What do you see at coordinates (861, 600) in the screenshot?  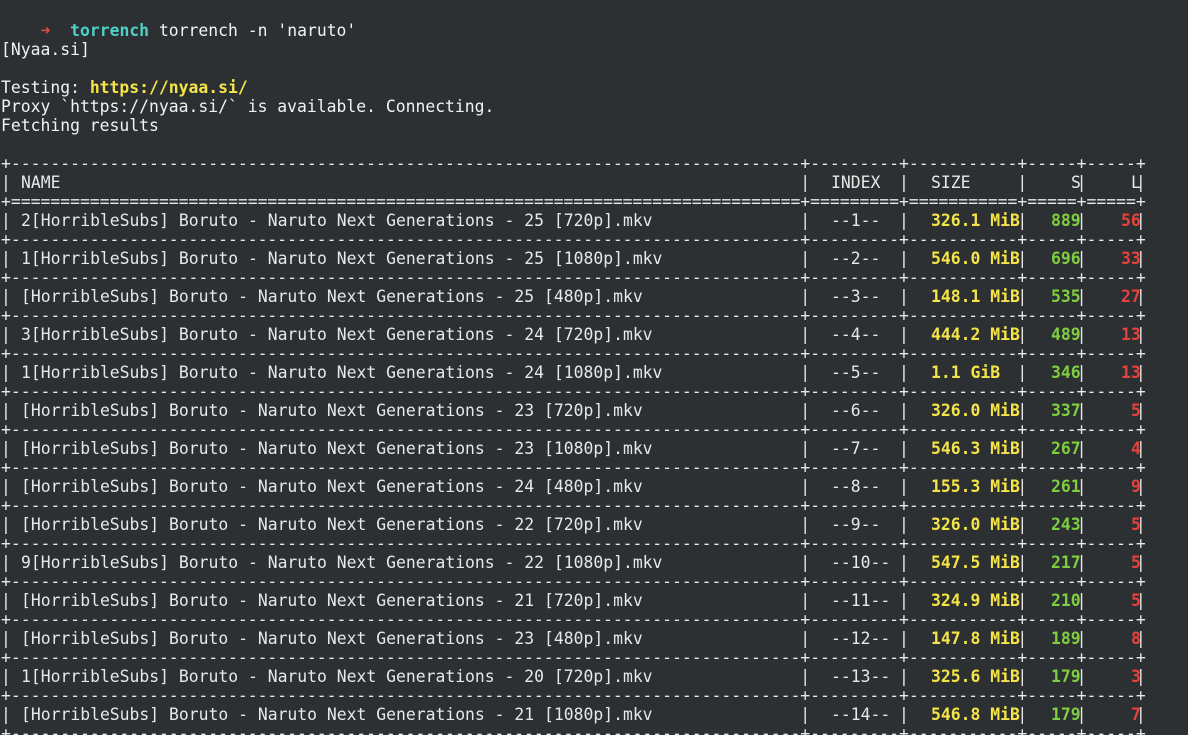 I see `torrent-index: --11--` at bounding box center [861, 600].